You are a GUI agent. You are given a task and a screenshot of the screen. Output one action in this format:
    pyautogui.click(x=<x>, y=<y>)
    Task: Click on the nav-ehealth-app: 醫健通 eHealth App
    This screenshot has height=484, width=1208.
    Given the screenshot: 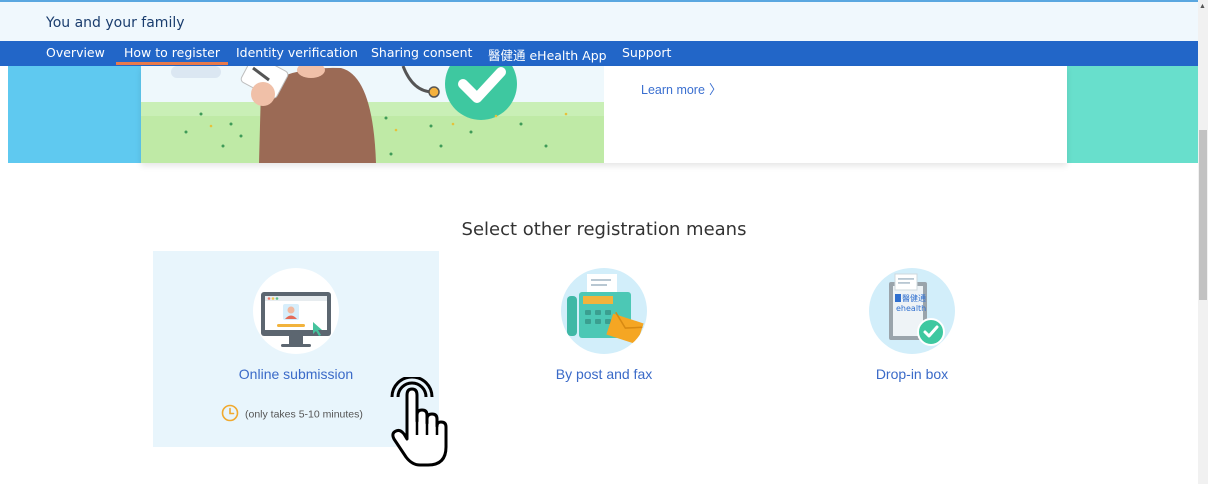 What is the action you would take?
    pyautogui.click(x=547, y=54)
    